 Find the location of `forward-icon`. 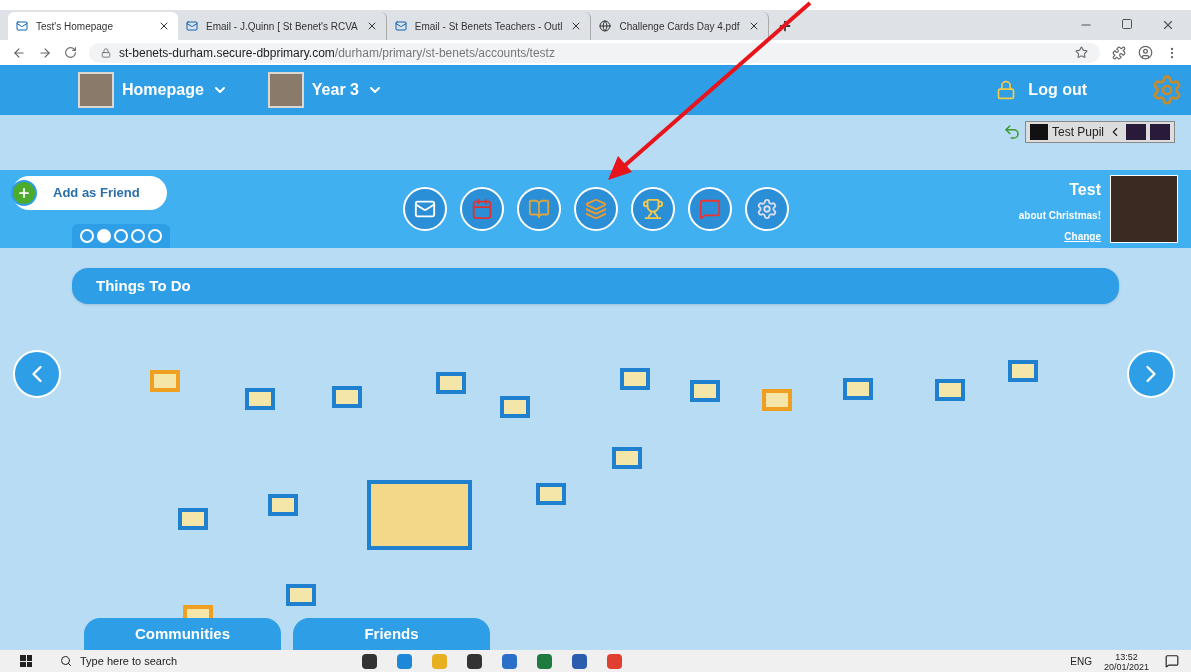

forward-icon is located at coordinates (45, 52).